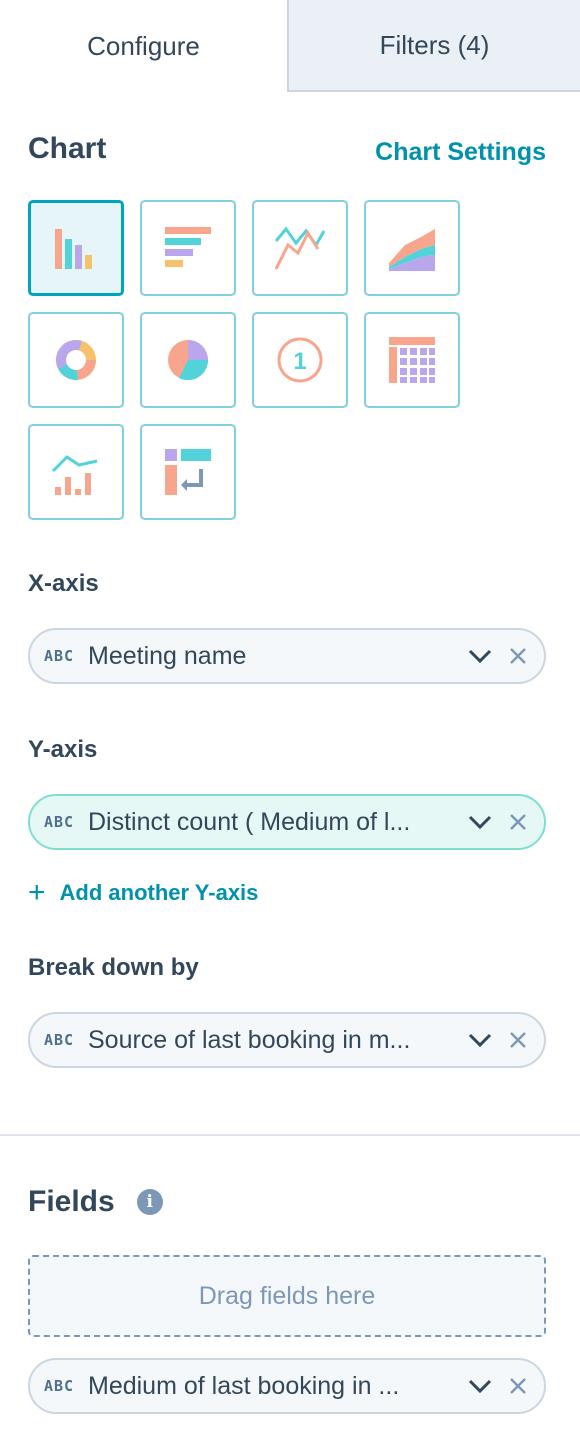  I want to click on chart-type-pivot-table-button, so click(412, 360).